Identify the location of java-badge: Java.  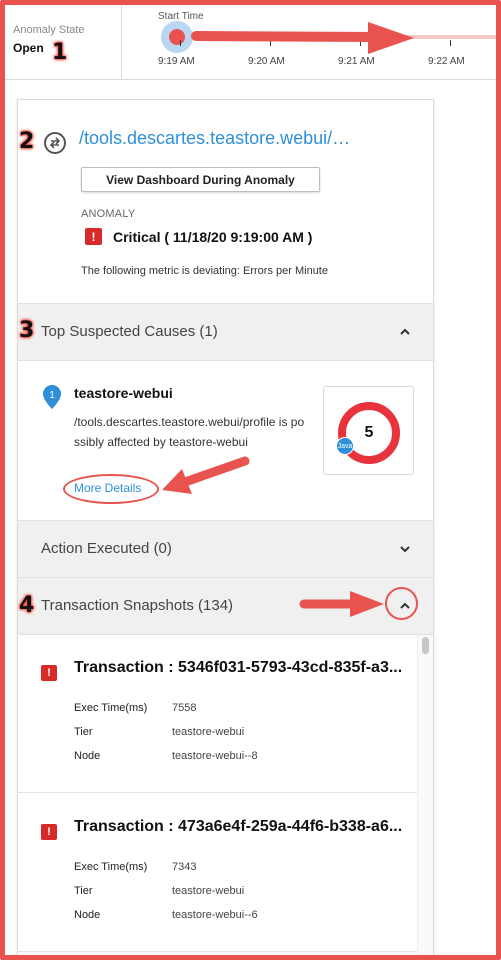
(345, 446).